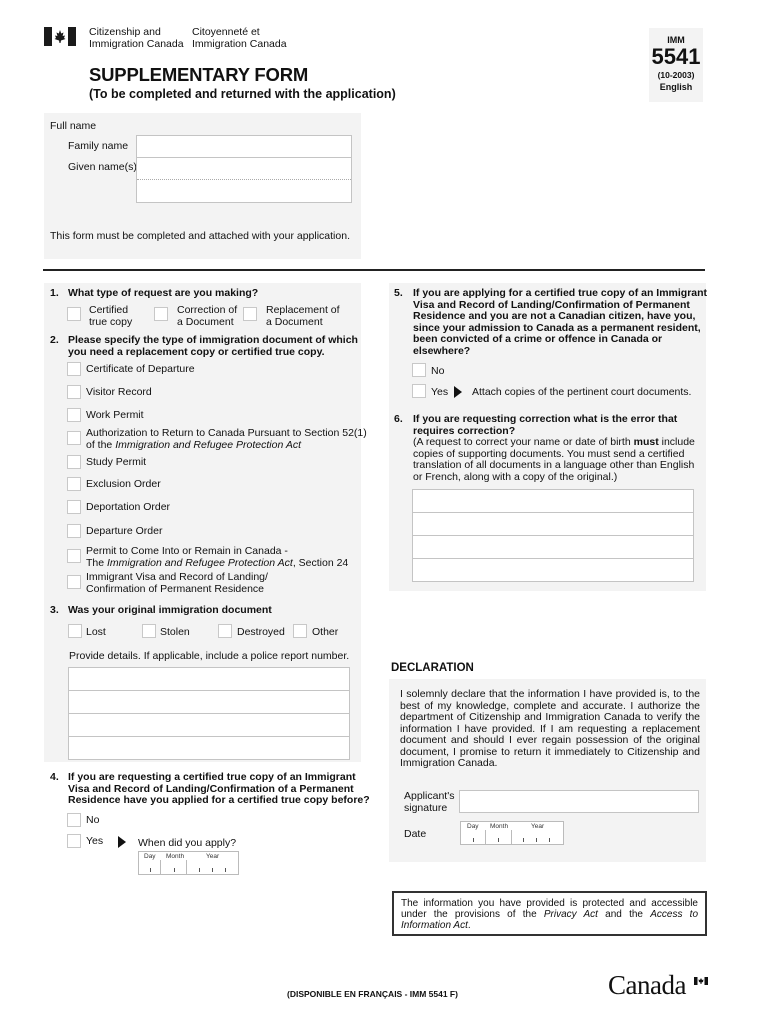 This screenshot has height=1024, width=770. I want to click on q2-deportation-order-checkbox, so click(74, 507).